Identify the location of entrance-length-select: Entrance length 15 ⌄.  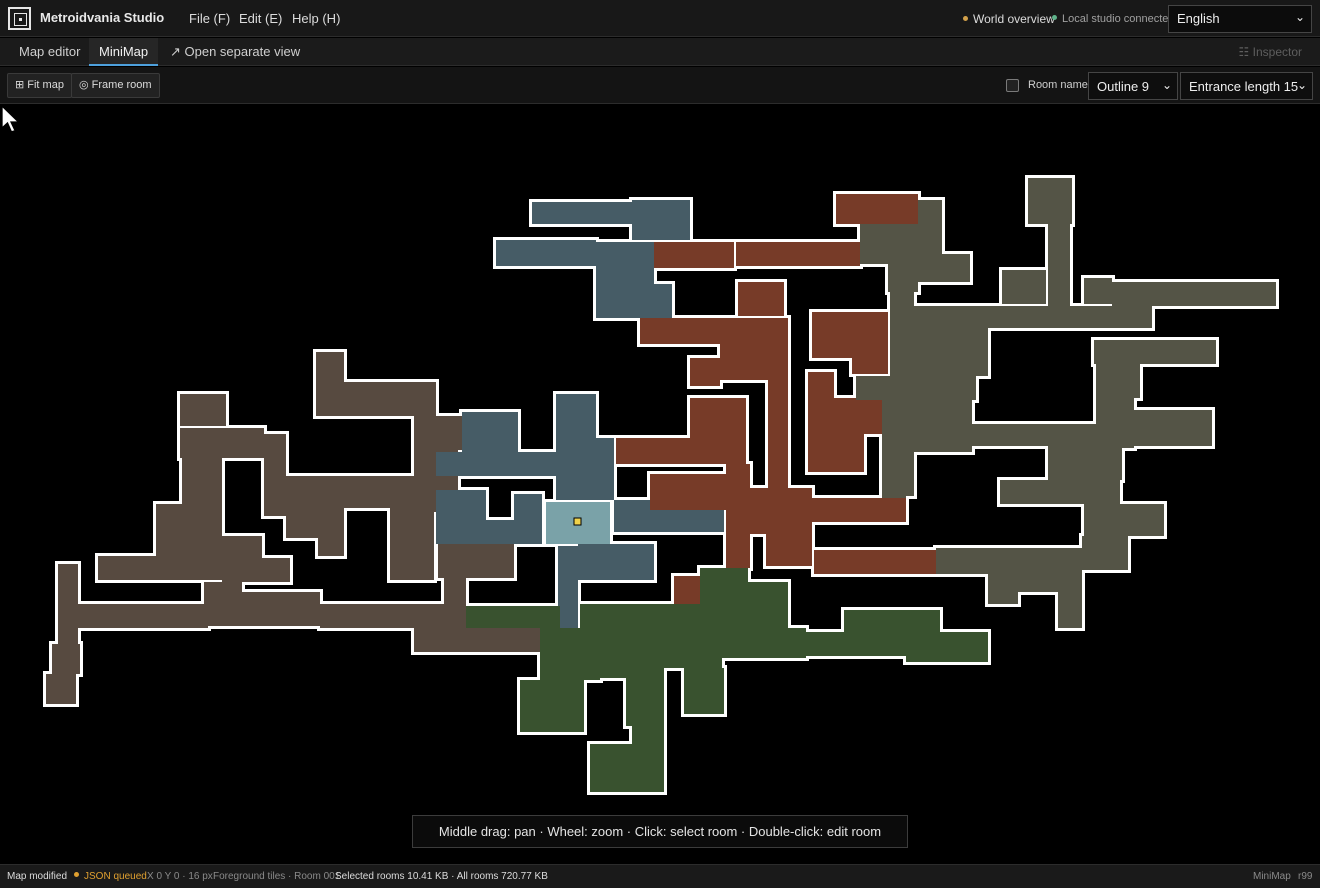
(1246, 86).